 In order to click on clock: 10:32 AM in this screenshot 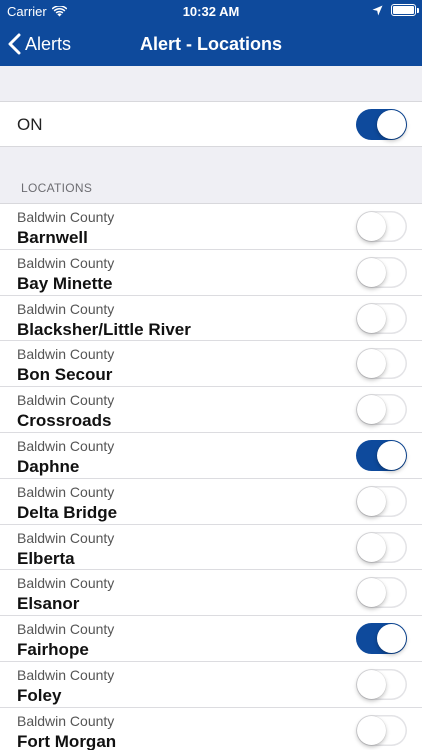, I will do `click(211, 11)`.